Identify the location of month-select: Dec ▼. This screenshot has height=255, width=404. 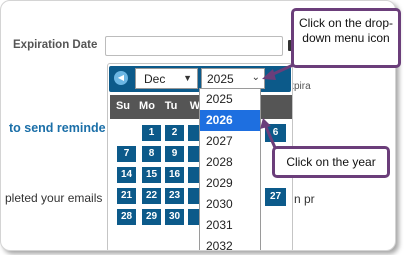
(166, 78).